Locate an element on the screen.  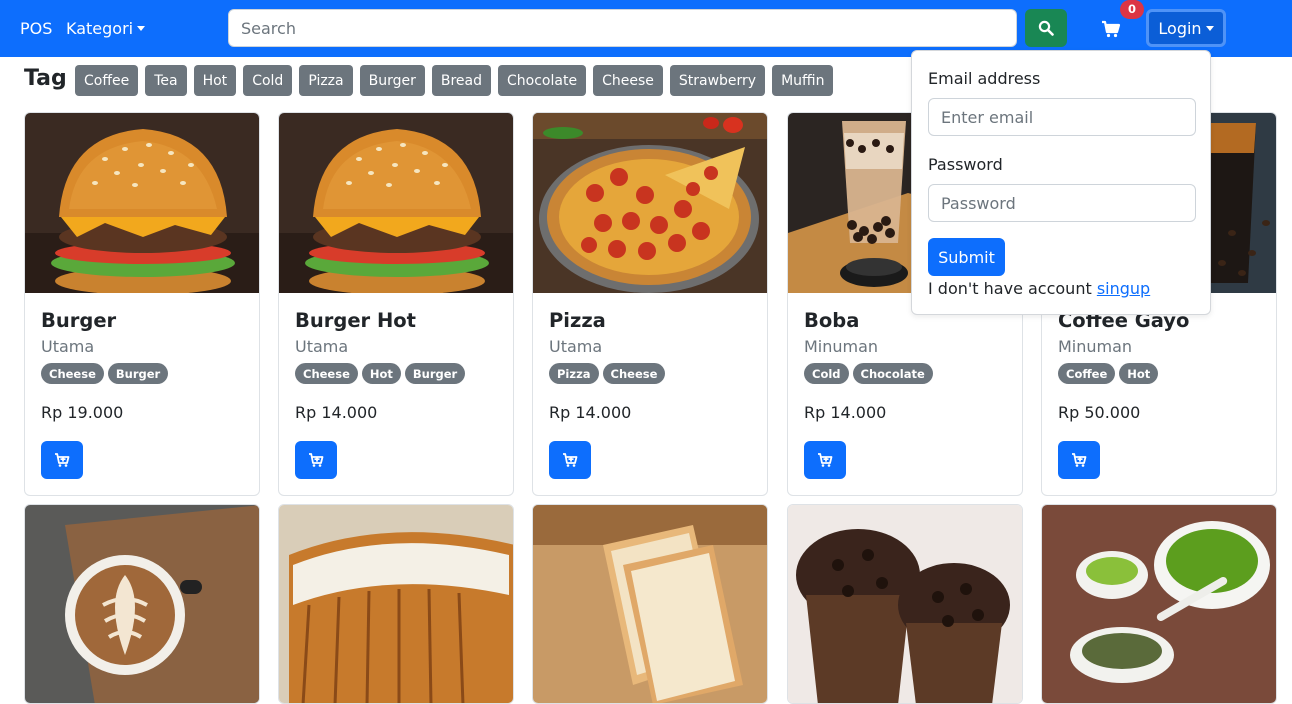
tag-button-cheese: Cheese is located at coordinates (628, 80).